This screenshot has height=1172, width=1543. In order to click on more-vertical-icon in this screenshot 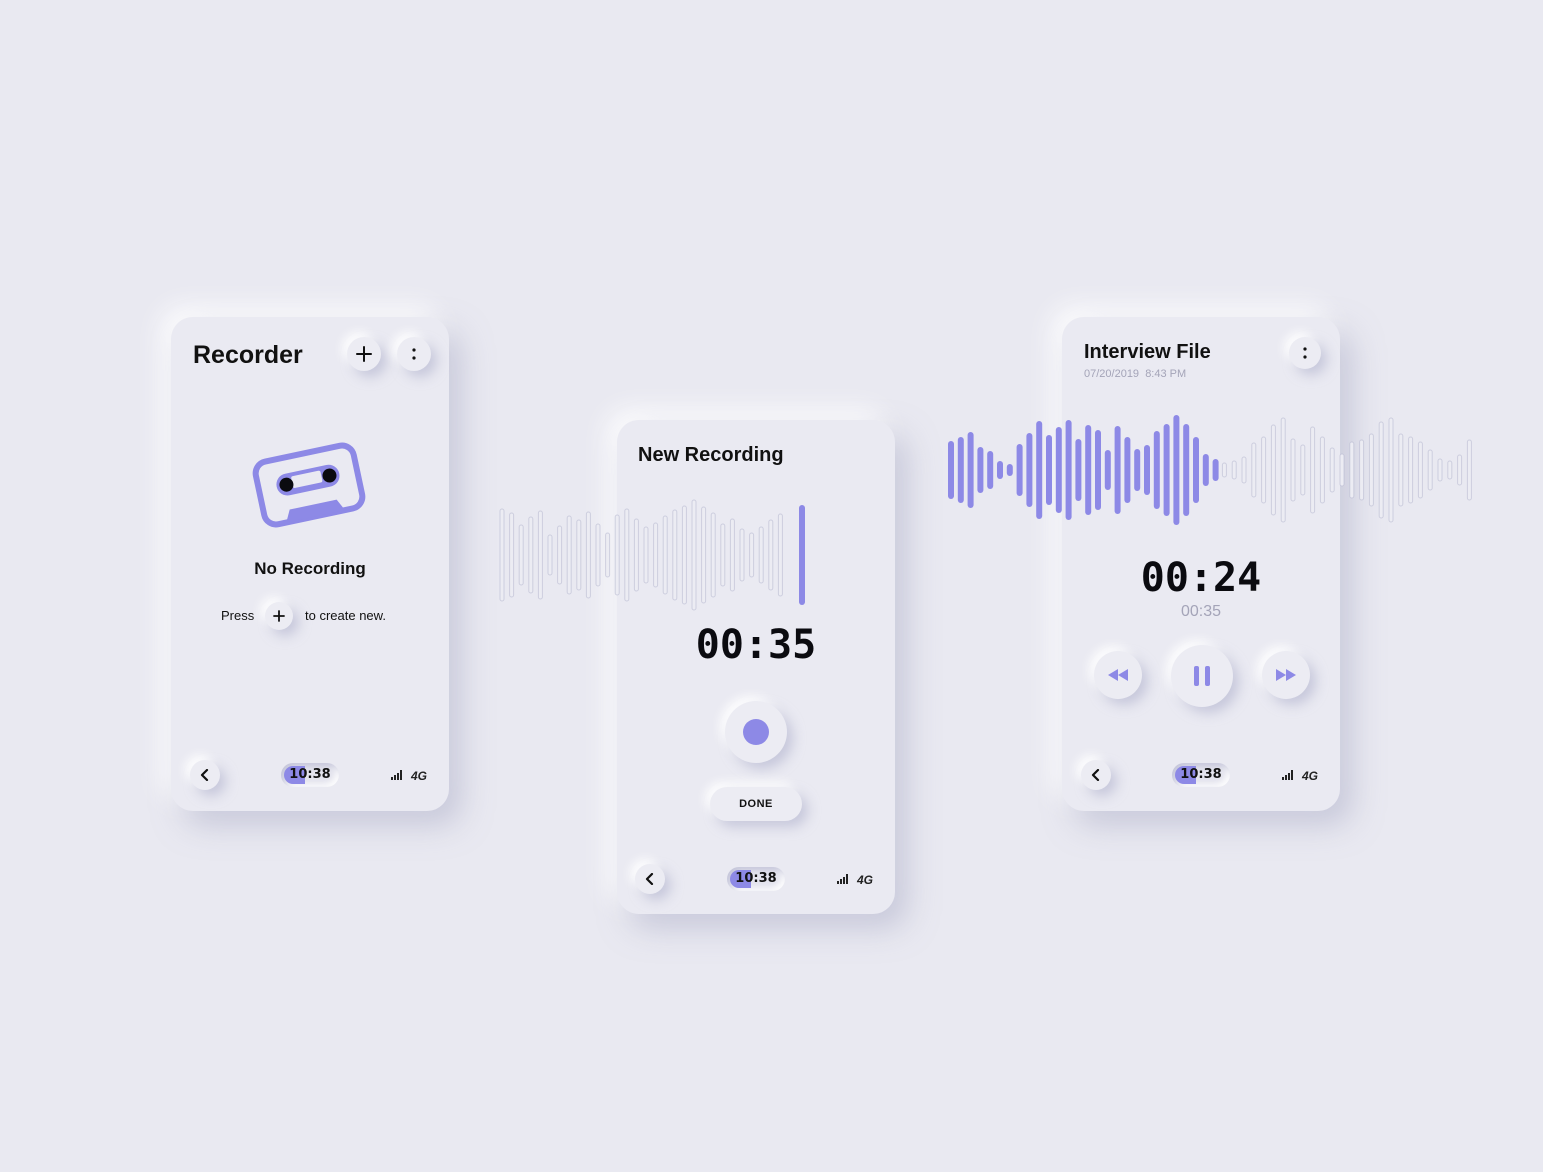, I will do `click(1305, 353)`.